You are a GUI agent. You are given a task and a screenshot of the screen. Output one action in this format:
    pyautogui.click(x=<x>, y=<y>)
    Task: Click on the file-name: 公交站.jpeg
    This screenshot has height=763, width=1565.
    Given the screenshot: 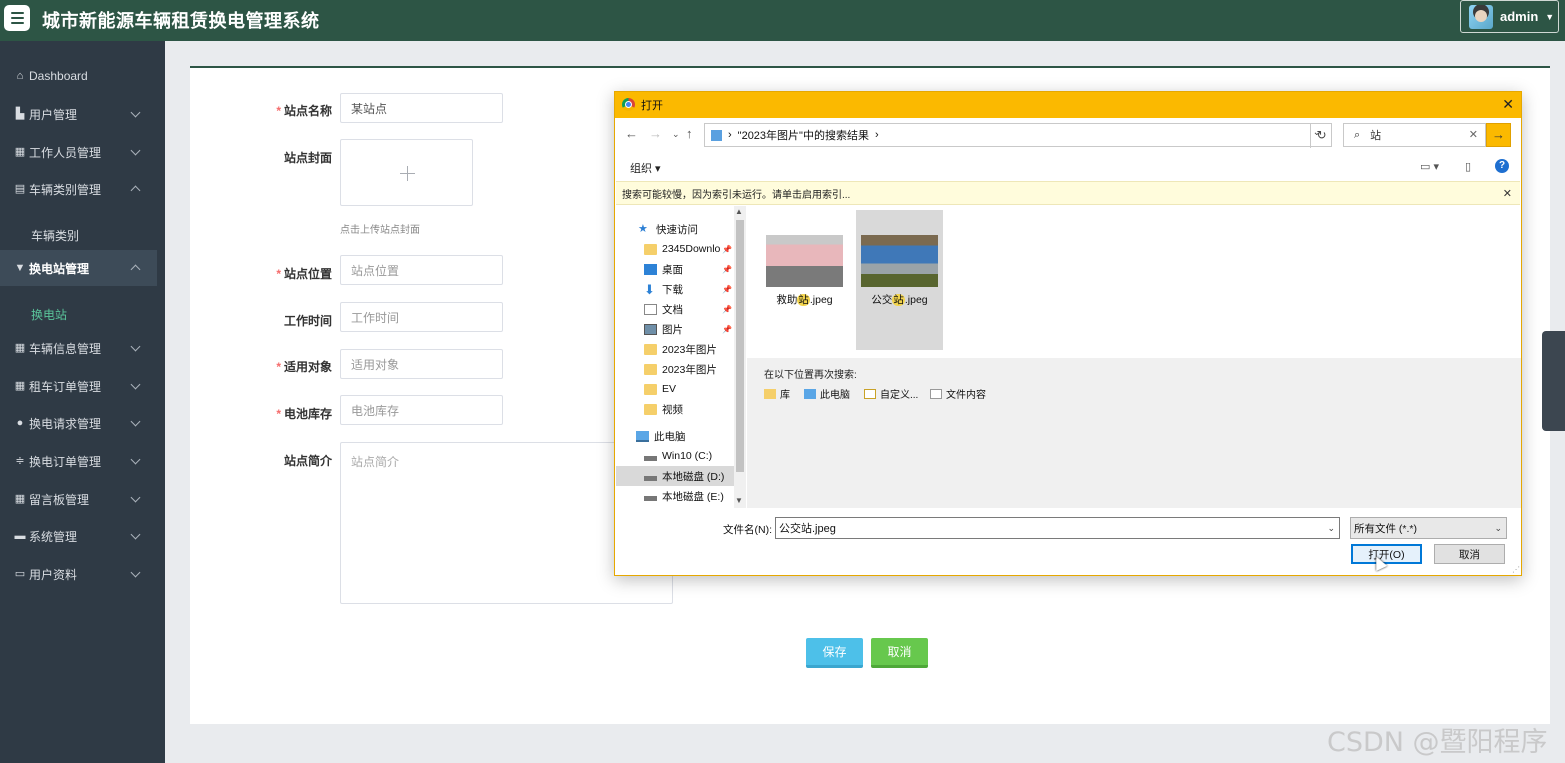 What is the action you would take?
    pyautogui.click(x=899, y=300)
    